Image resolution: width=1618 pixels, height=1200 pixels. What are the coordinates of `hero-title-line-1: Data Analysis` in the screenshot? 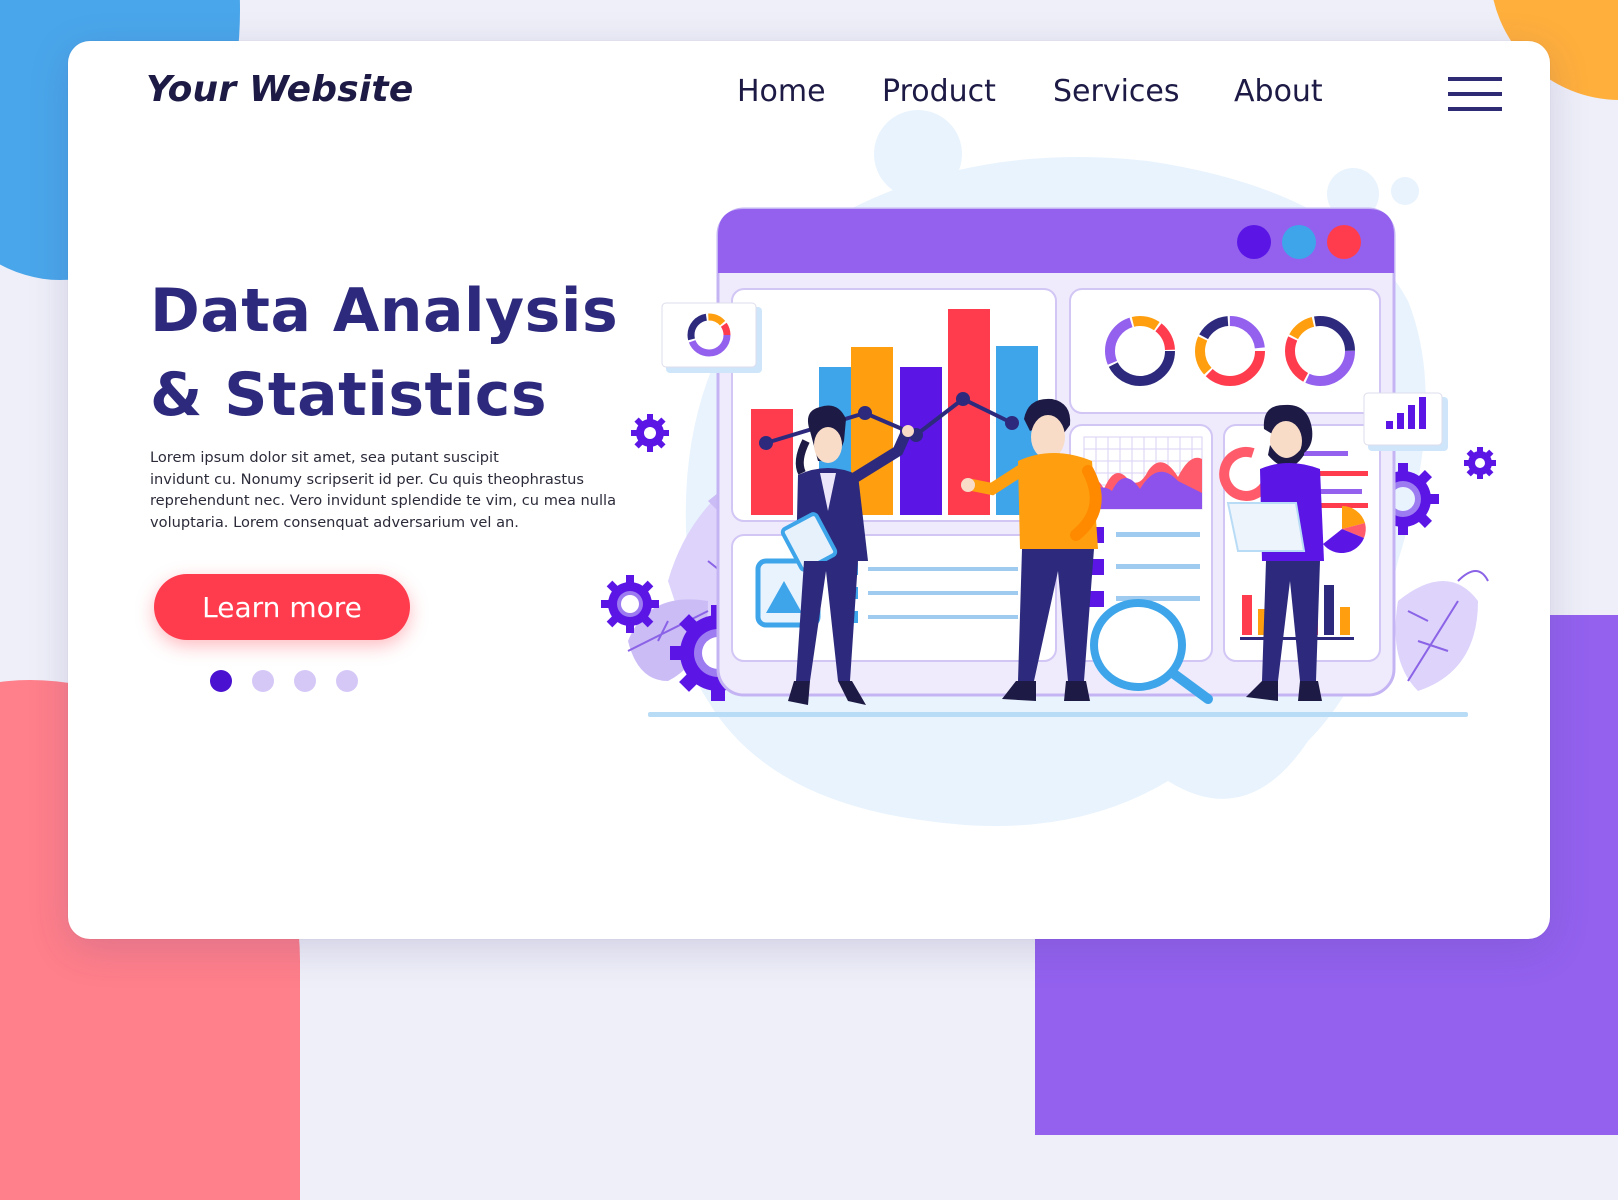 It's located at (384, 311).